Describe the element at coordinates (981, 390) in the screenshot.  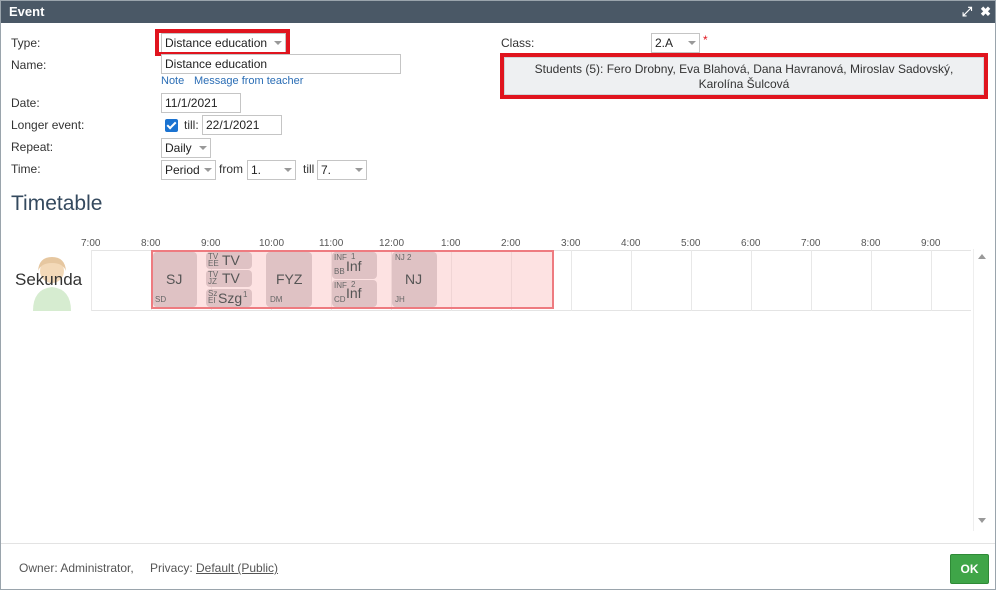
I see `timetable-scrollbar` at that location.